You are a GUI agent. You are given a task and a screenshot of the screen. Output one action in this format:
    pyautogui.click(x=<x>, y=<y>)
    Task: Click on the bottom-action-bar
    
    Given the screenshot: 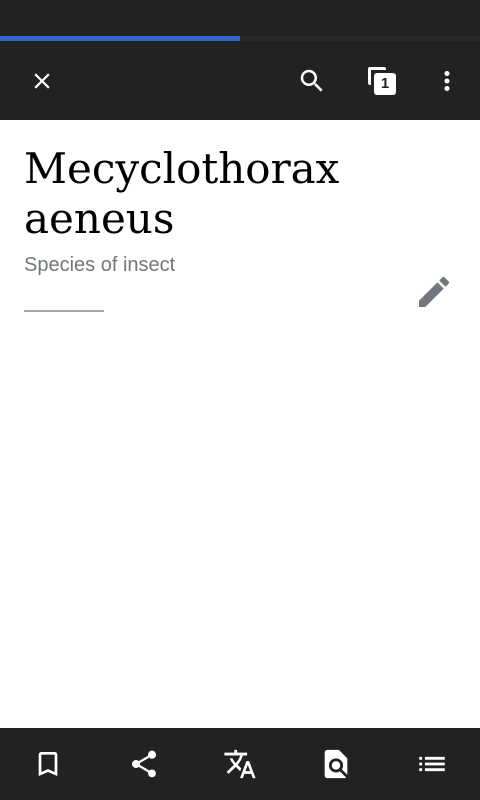 What is the action you would take?
    pyautogui.click(x=240, y=764)
    